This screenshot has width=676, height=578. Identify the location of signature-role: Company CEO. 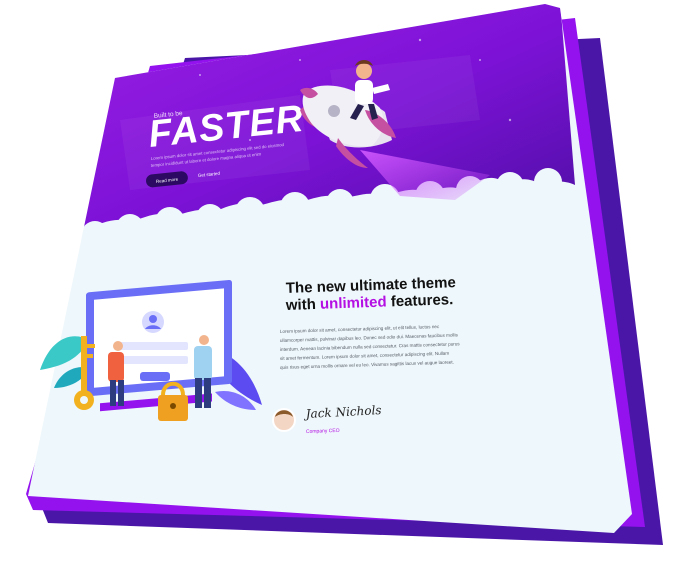
(323, 431).